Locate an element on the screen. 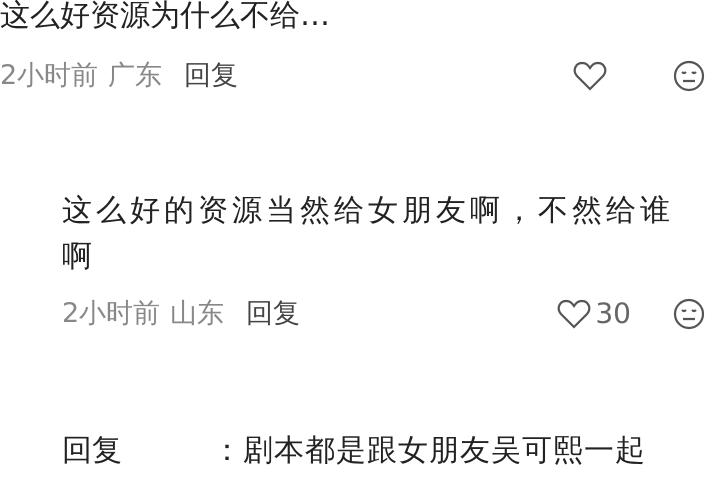 The height and width of the screenshot is (483, 723). location-text: 广东 is located at coordinates (135, 75).